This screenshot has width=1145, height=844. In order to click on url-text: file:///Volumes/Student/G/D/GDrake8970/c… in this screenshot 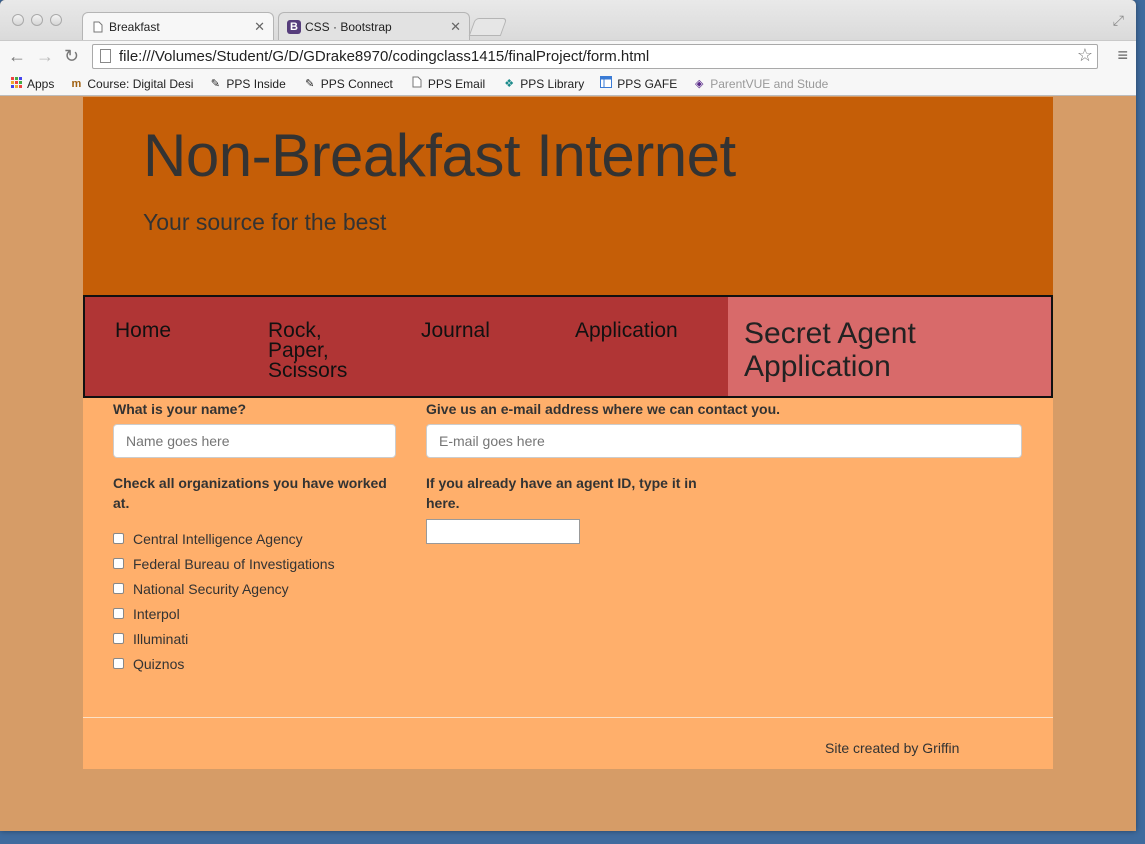, I will do `click(384, 56)`.